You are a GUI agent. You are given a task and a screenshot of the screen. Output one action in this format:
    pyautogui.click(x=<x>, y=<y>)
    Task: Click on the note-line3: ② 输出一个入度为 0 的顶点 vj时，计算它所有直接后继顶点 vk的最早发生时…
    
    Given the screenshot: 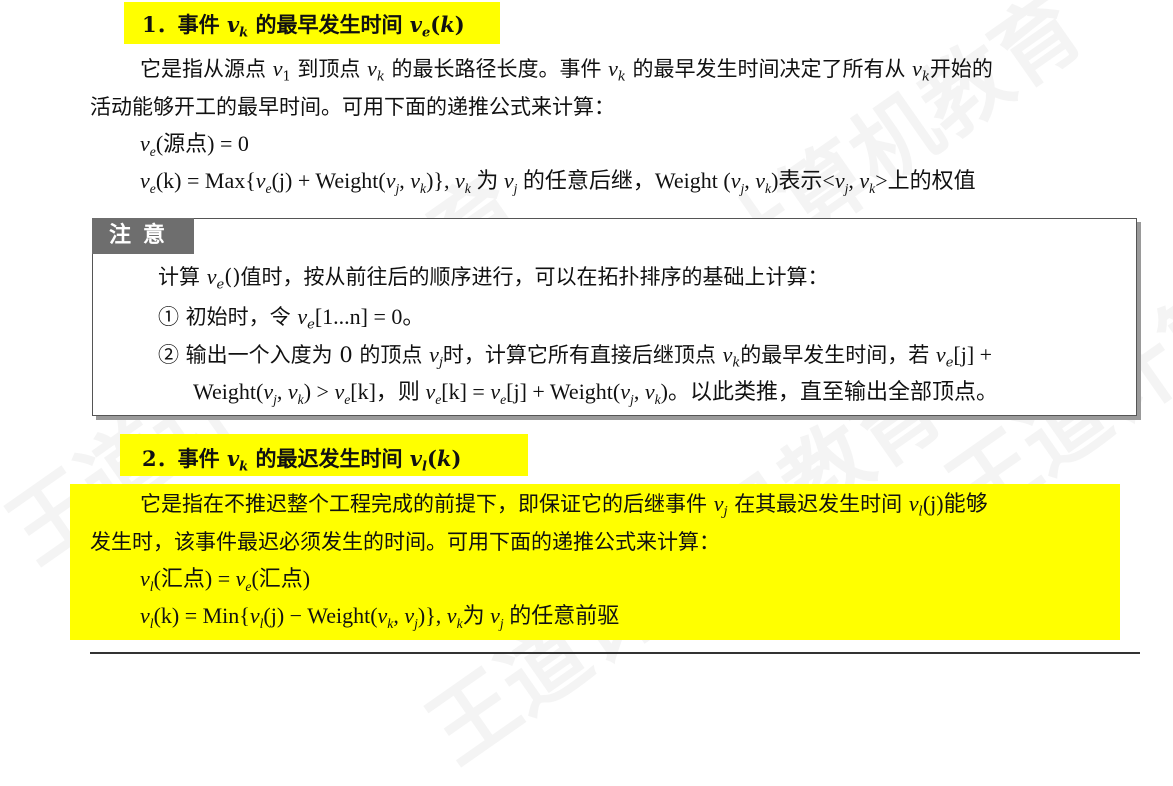 What is the action you would take?
    pyautogui.click(x=575, y=356)
    